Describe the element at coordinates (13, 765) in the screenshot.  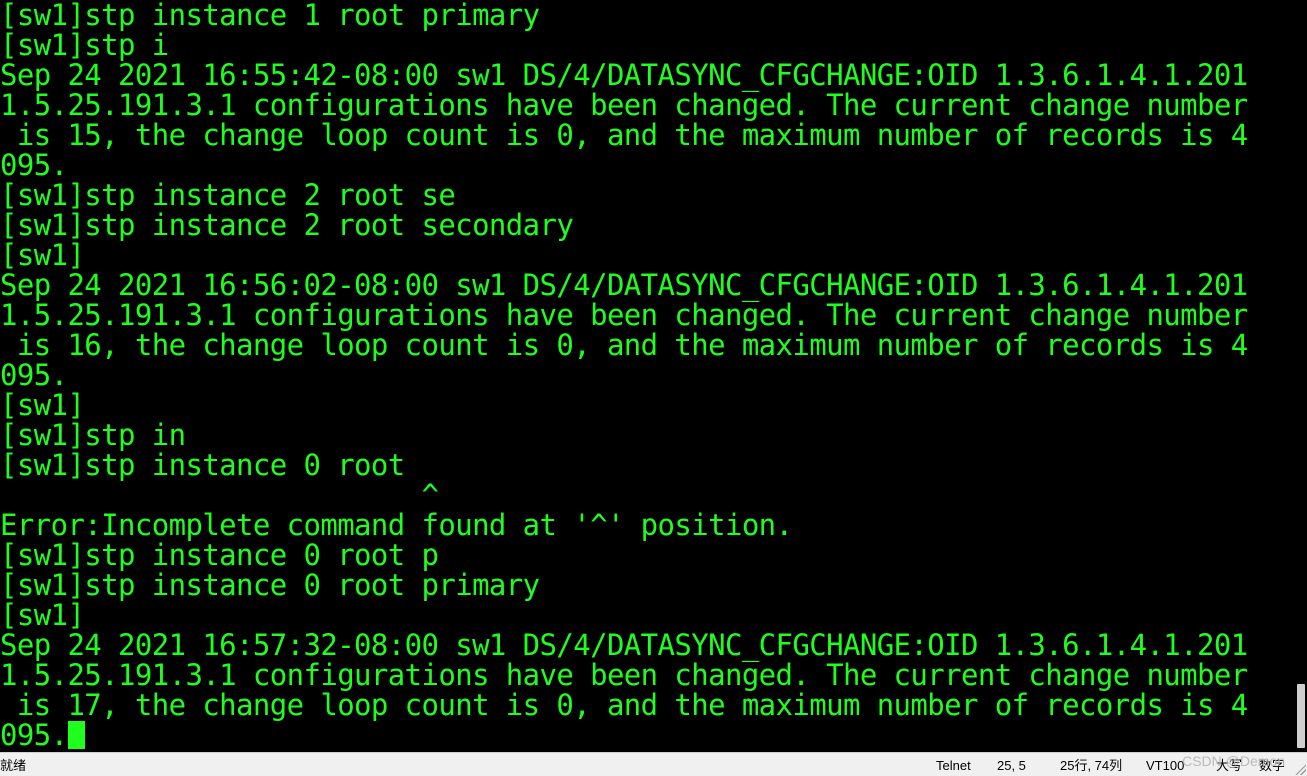
I see `status-ready: 就绪` at that location.